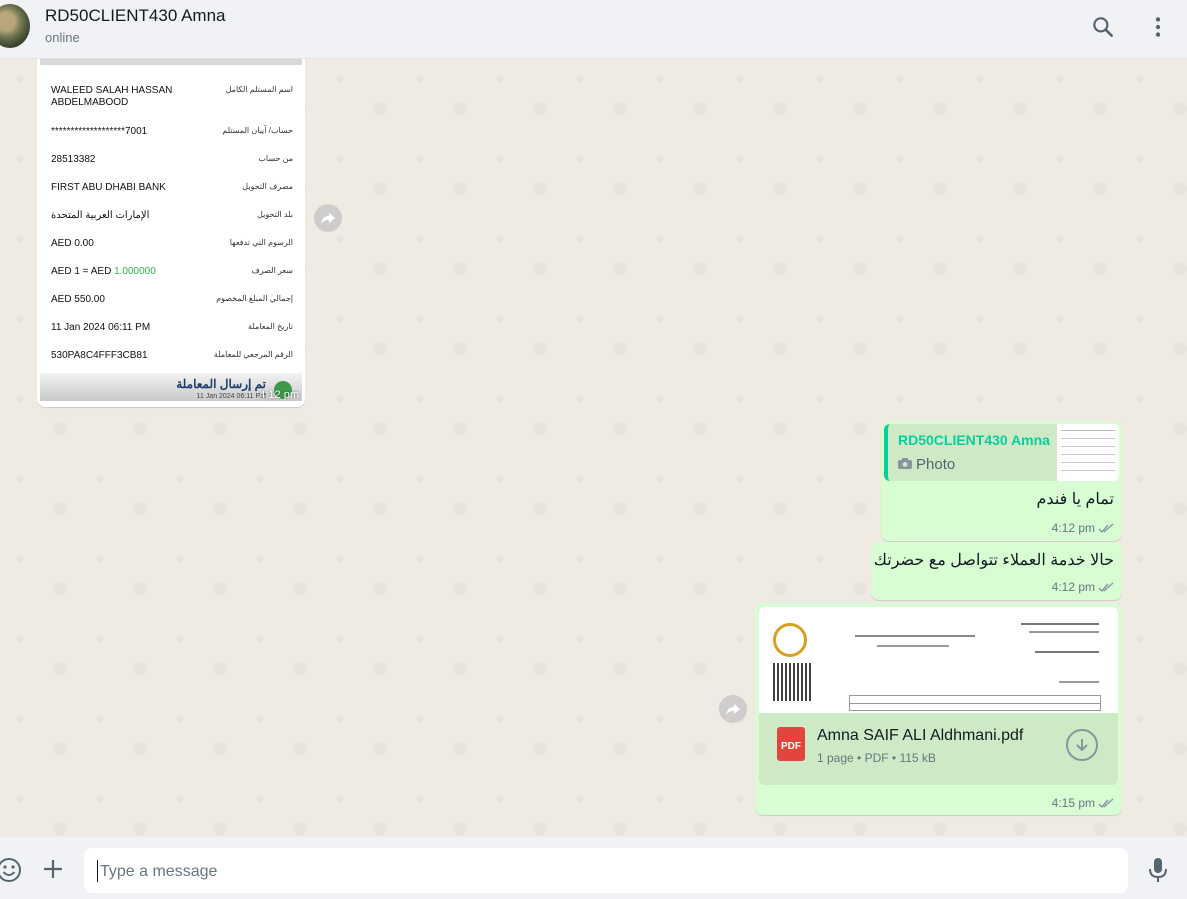 This screenshot has width=1187, height=899. What do you see at coordinates (600, 871) in the screenshot?
I see `message-input` at bounding box center [600, 871].